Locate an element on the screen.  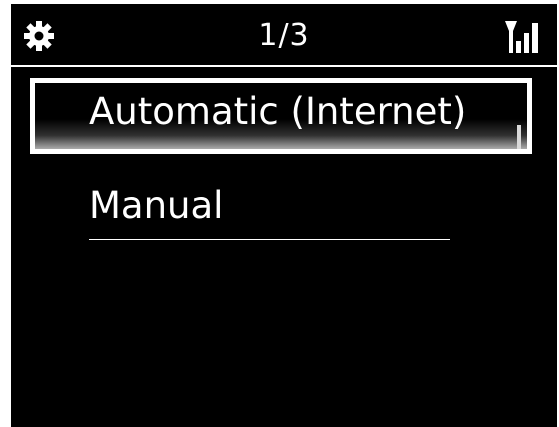
menu-item-label: Automatic (Internet) is located at coordinates (278, 111).